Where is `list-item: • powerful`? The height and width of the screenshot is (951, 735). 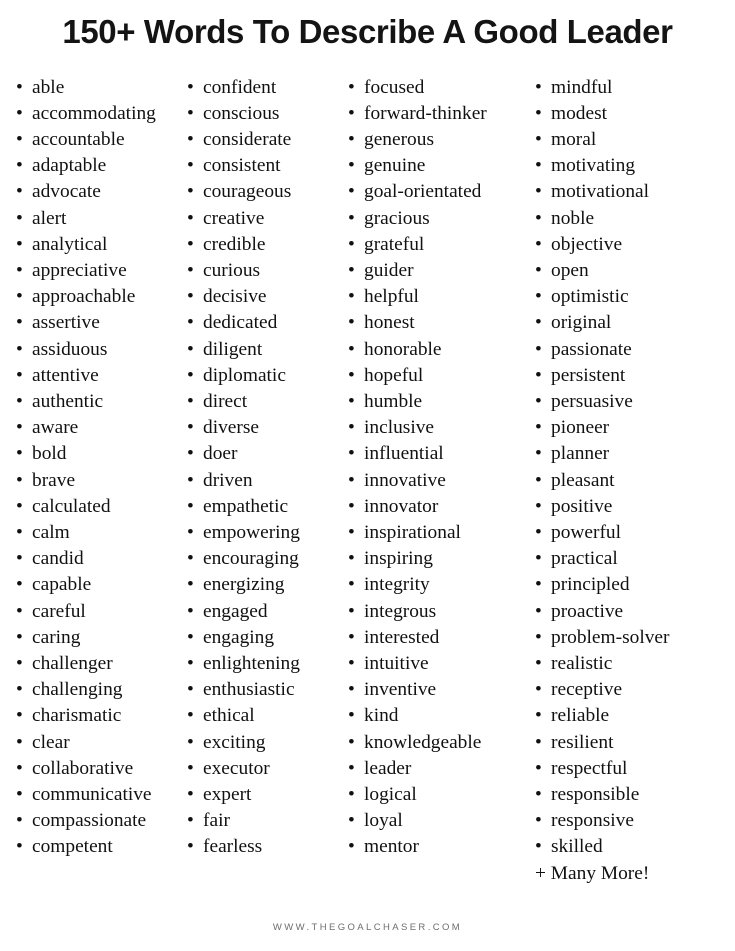
list-item: • powerful is located at coordinates (632, 533).